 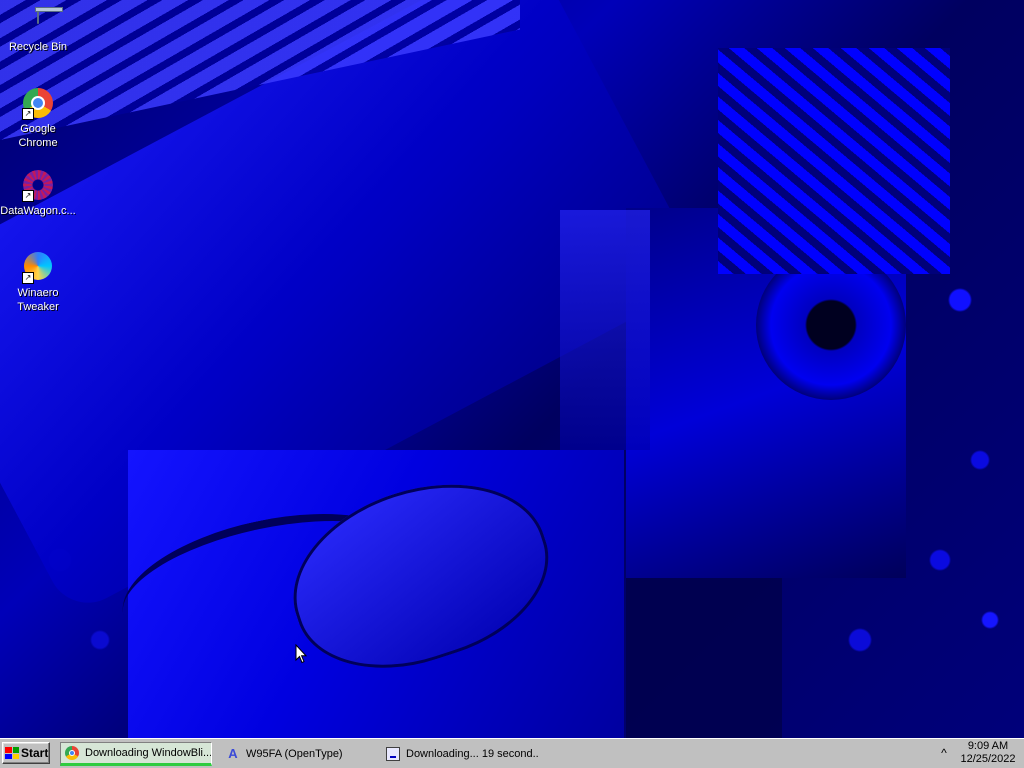 I want to click on show-hidden-icons-chevron-icon: ^, so click(x=944, y=753).